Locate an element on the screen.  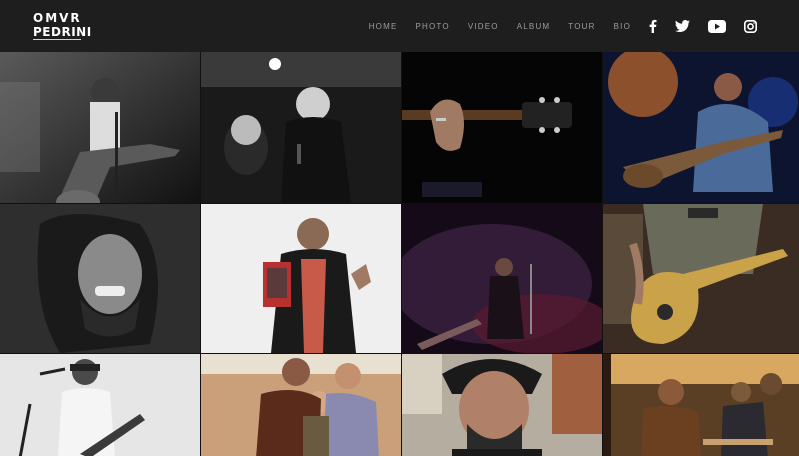
social-links is located at coordinates (693, 26).